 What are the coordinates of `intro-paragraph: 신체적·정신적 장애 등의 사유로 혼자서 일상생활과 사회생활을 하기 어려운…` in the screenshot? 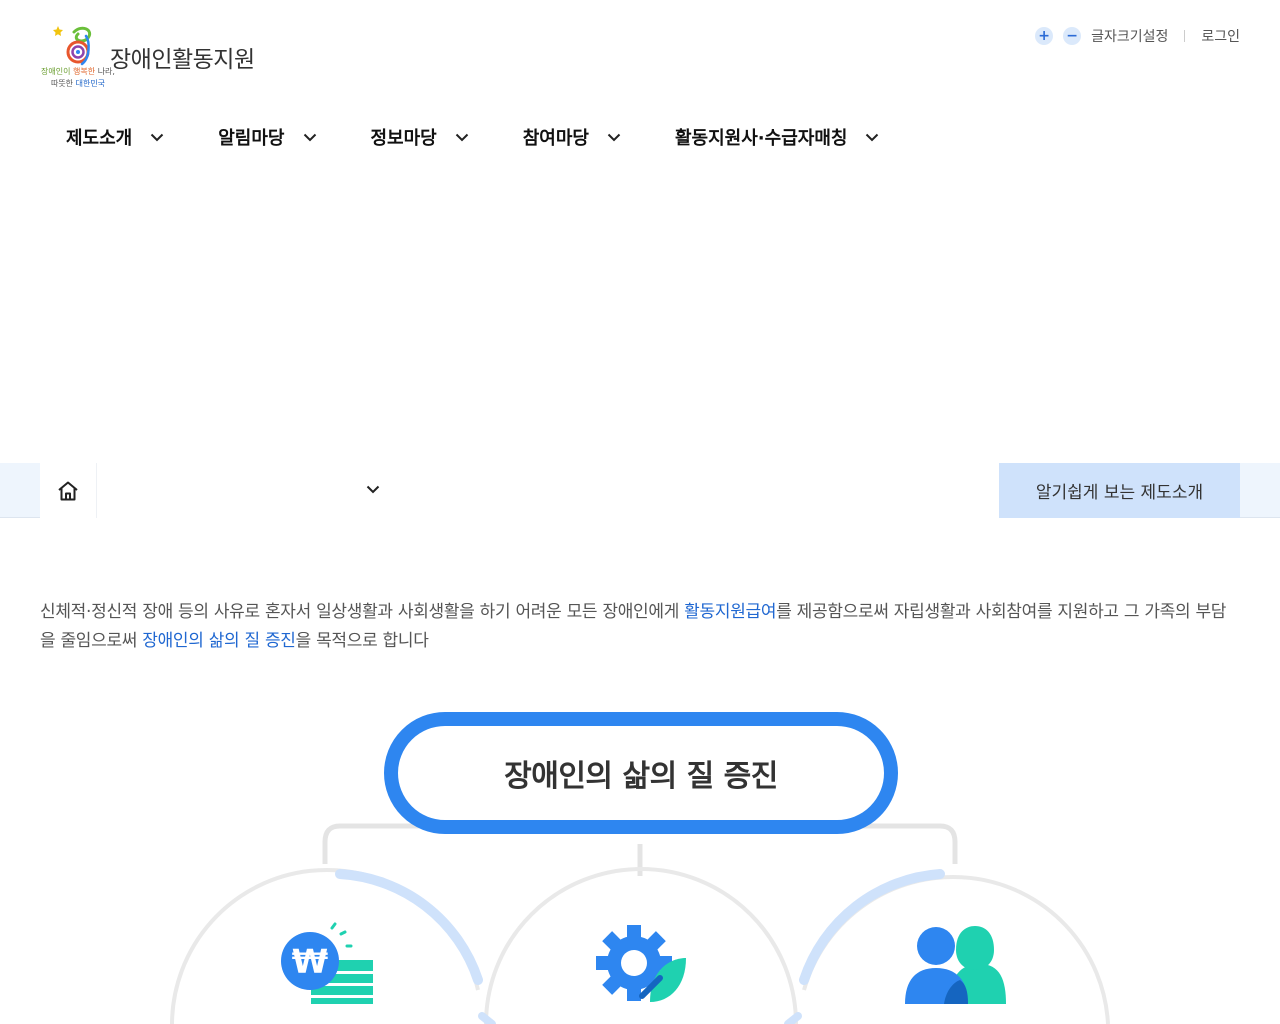 It's located at (640, 627).